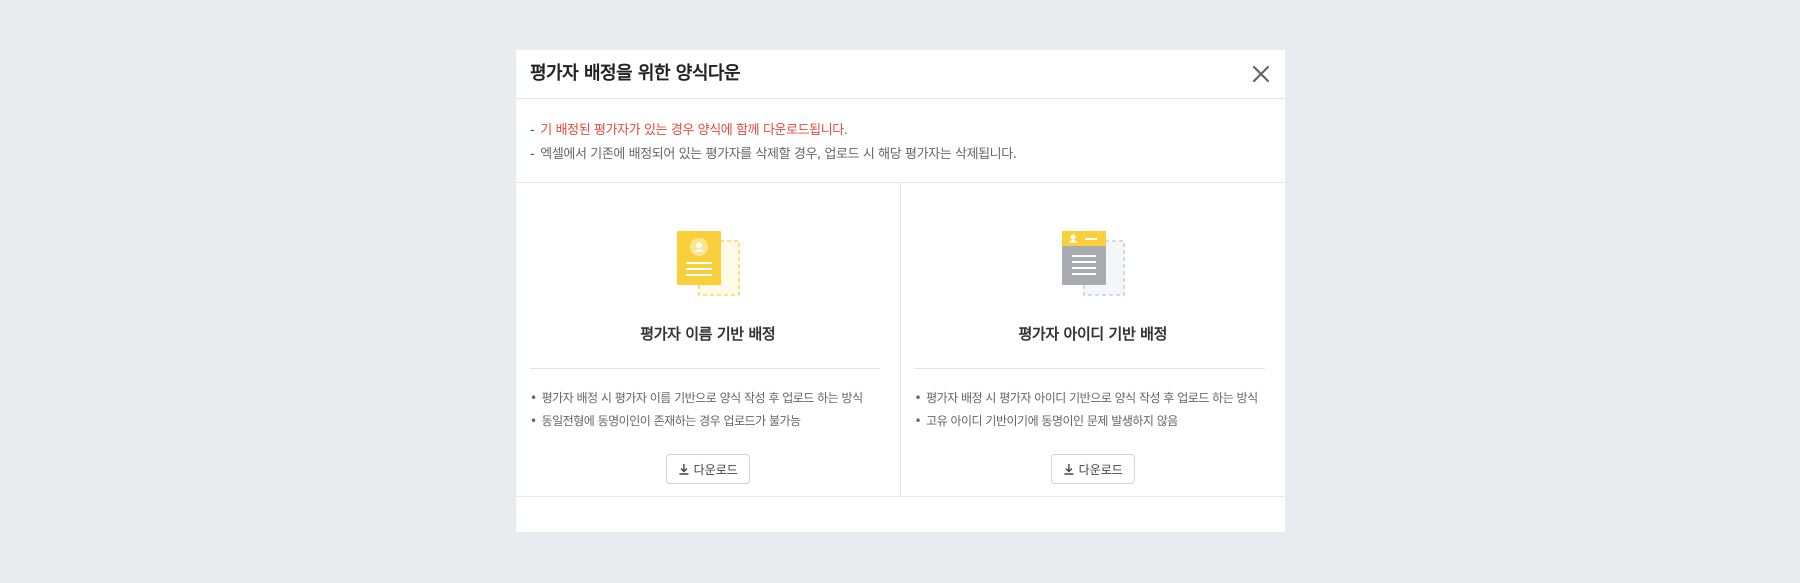 The width and height of the screenshot is (1800, 583). Describe the element at coordinates (900, 131) in the screenshot. I see `notice-warning: -기 배정된 평가자가 있는 경우 양식에 함께 다운로드됩니다.` at that location.